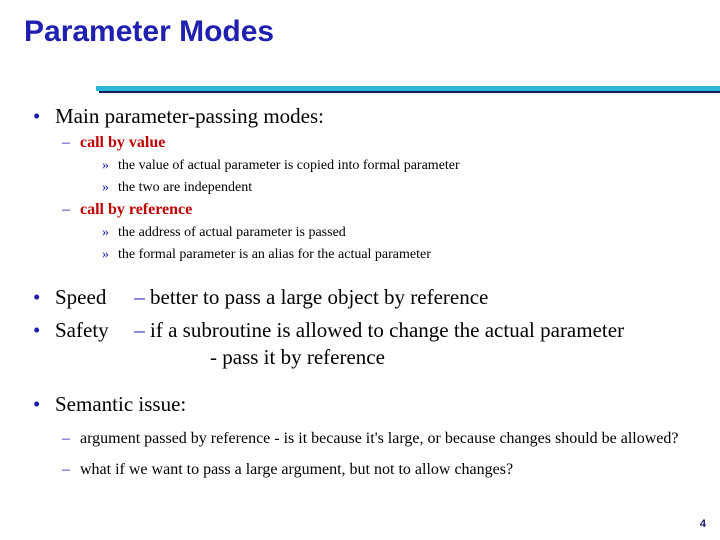  What do you see at coordinates (123, 142) in the screenshot?
I see `call-by-value-label: call by value` at bounding box center [123, 142].